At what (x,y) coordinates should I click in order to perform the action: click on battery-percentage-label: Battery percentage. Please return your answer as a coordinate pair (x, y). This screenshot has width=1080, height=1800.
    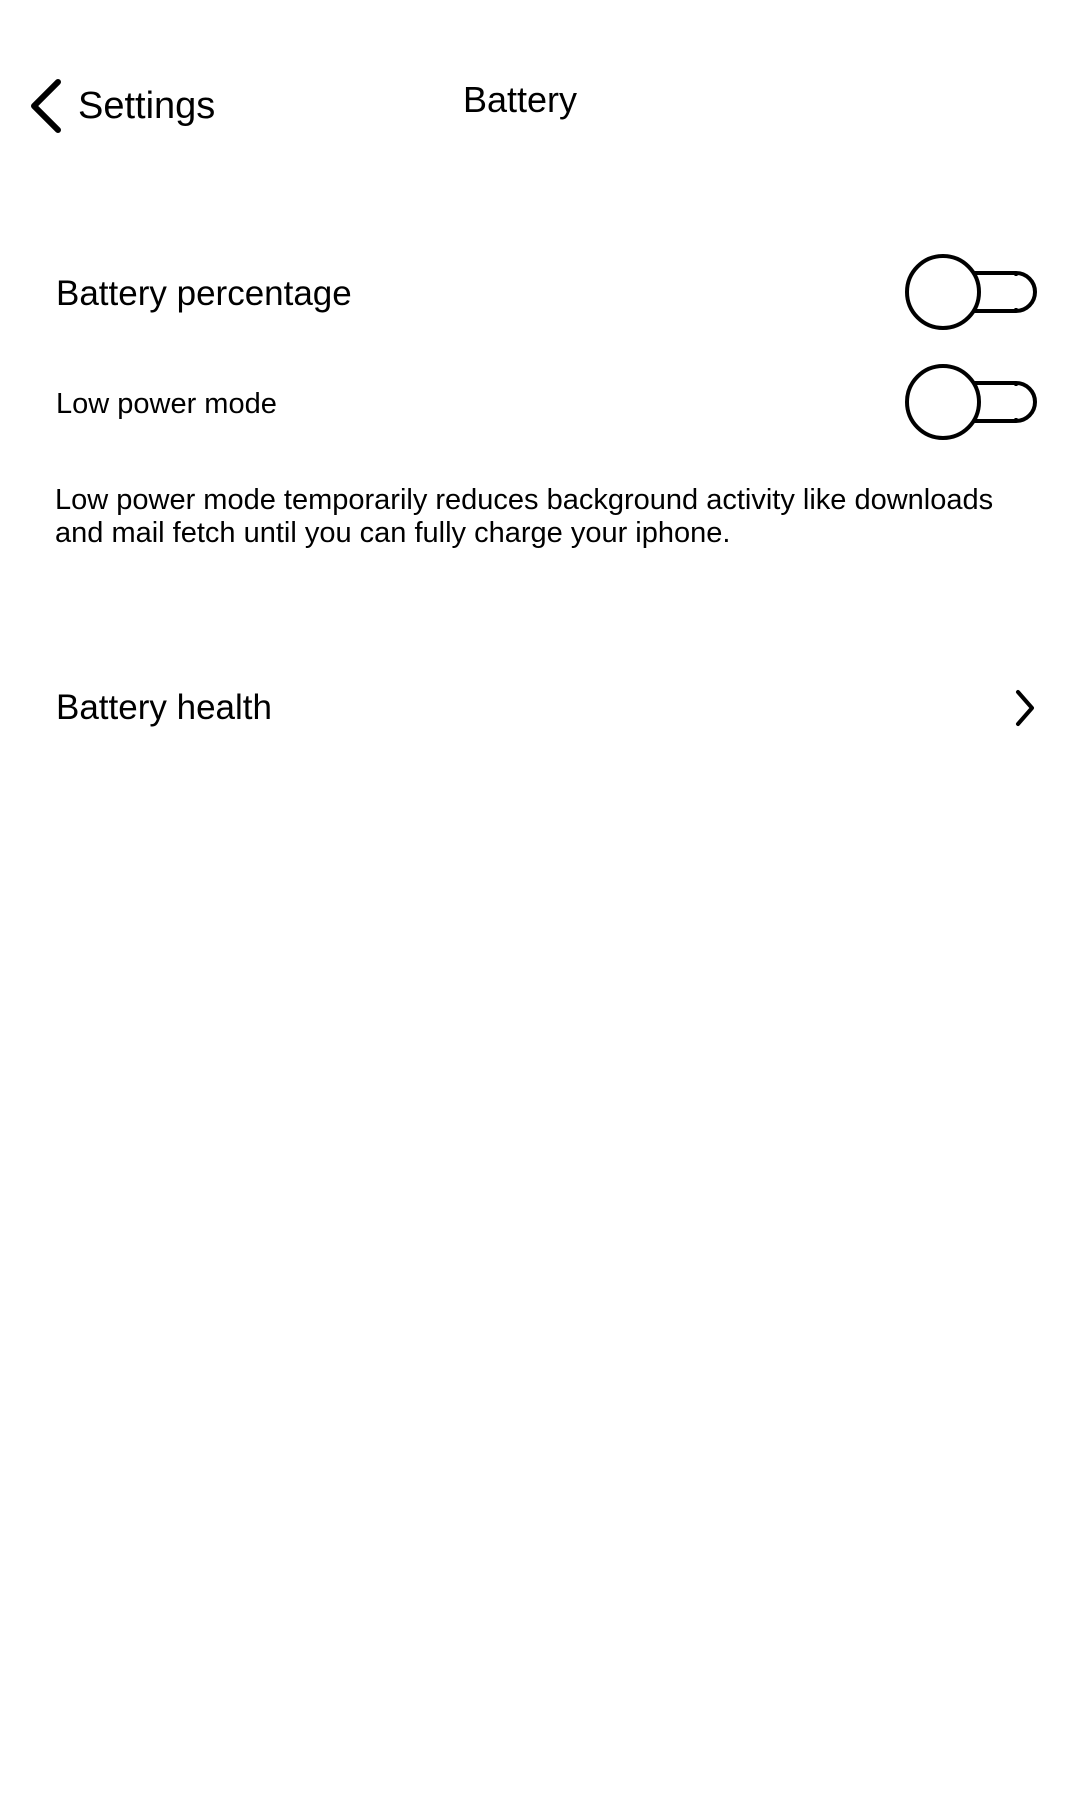
    Looking at the image, I should click on (204, 293).